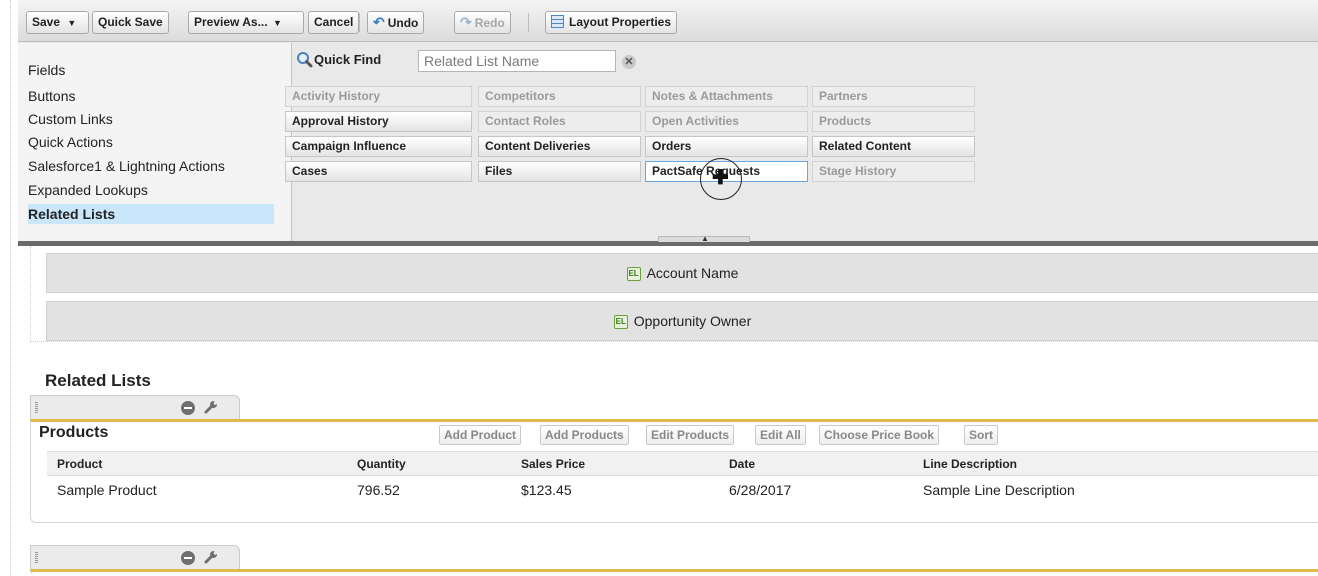 Image resolution: width=1318 pixels, height=576 pixels. What do you see at coordinates (546, 490) in the screenshot?
I see `table-cell: $123.45` at bounding box center [546, 490].